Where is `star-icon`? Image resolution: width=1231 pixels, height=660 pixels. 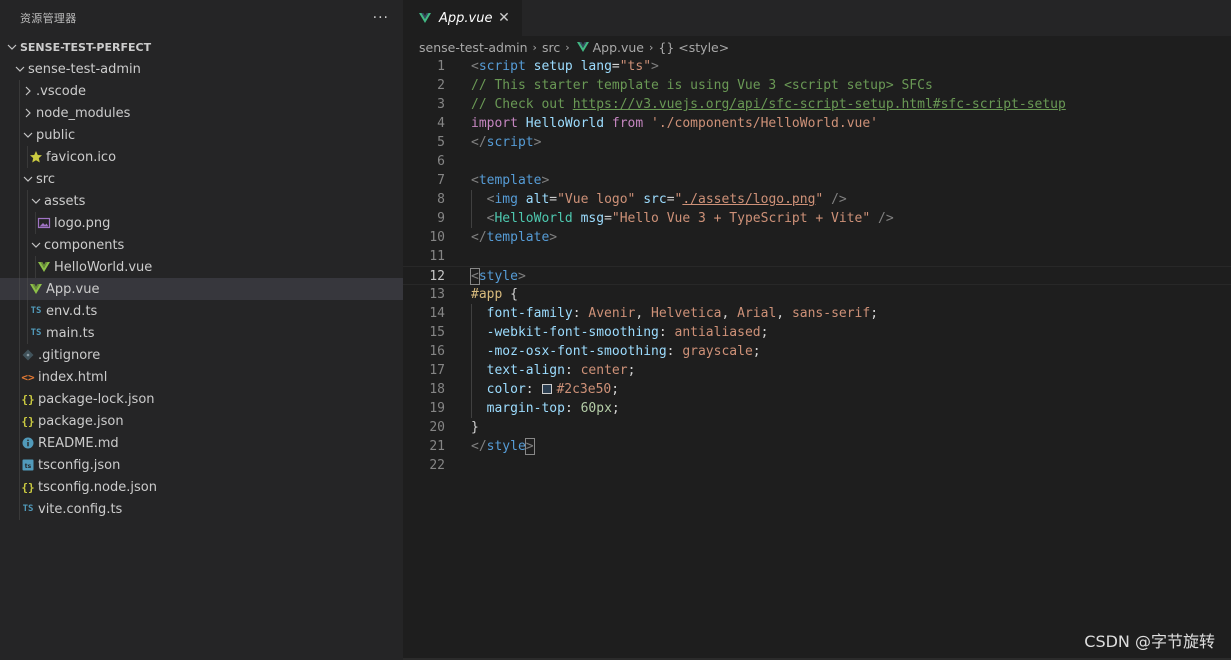 star-icon is located at coordinates (36, 157).